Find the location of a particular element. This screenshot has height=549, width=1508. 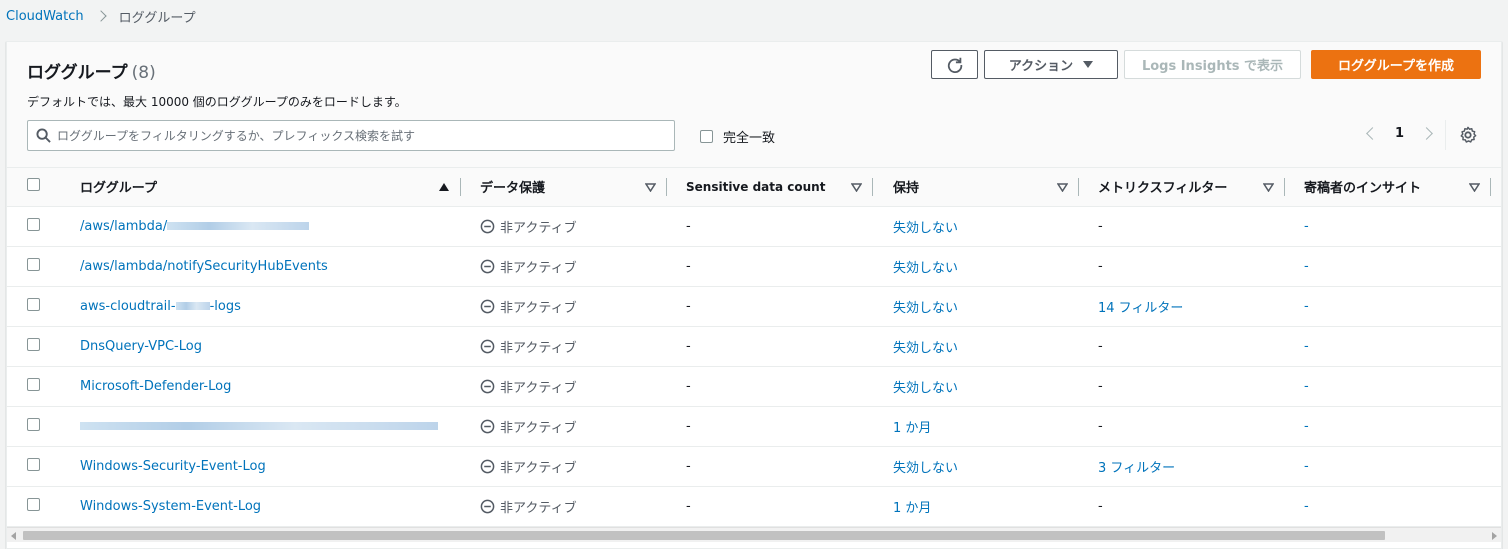

log-group-link: Windows-Security-Event-Log is located at coordinates (173, 466).